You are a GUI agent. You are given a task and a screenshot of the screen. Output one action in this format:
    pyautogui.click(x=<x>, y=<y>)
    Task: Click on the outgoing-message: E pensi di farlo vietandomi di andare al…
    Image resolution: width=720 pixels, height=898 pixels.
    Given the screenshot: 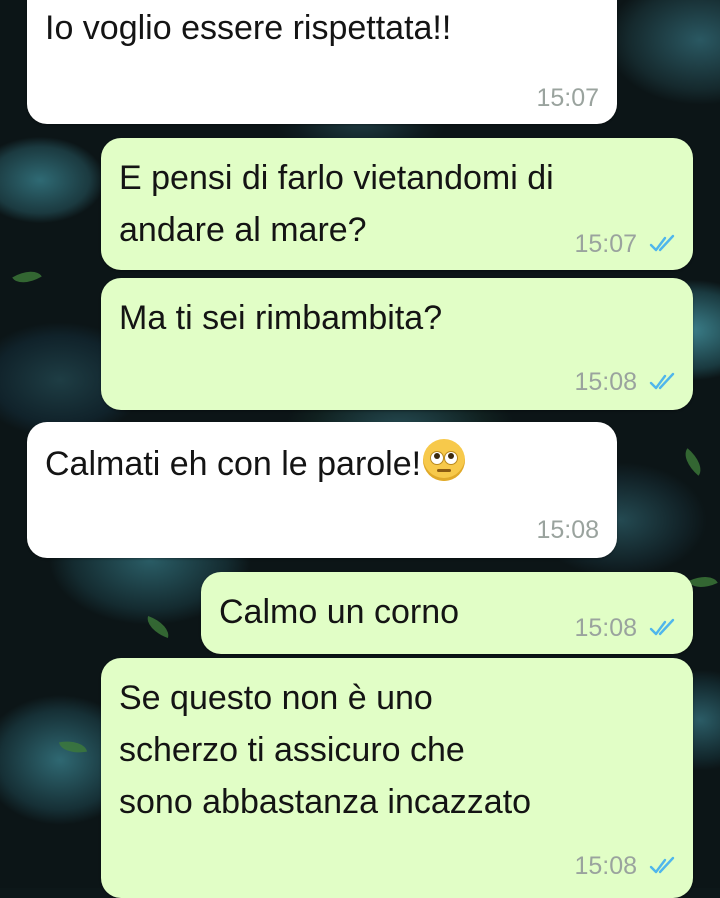 What is the action you would take?
    pyautogui.click(x=397, y=204)
    